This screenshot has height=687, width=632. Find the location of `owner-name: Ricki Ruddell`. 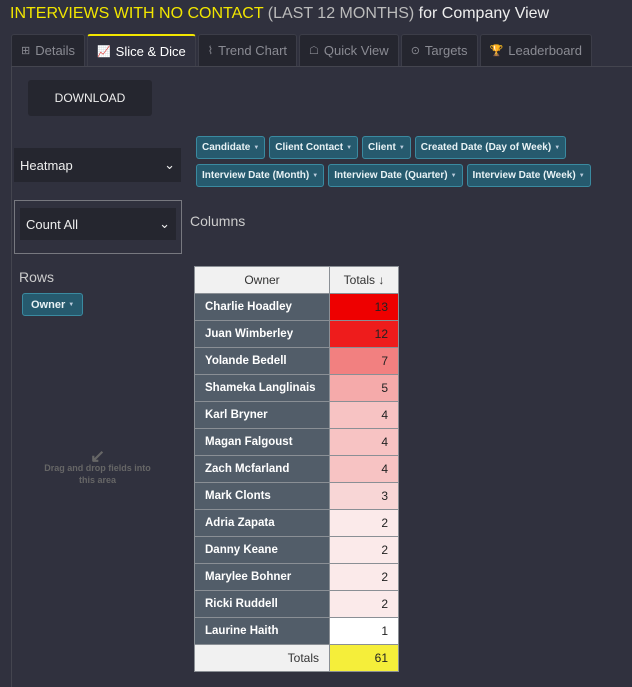

owner-name: Ricki Ruddell is located at coordinates (262, 604).